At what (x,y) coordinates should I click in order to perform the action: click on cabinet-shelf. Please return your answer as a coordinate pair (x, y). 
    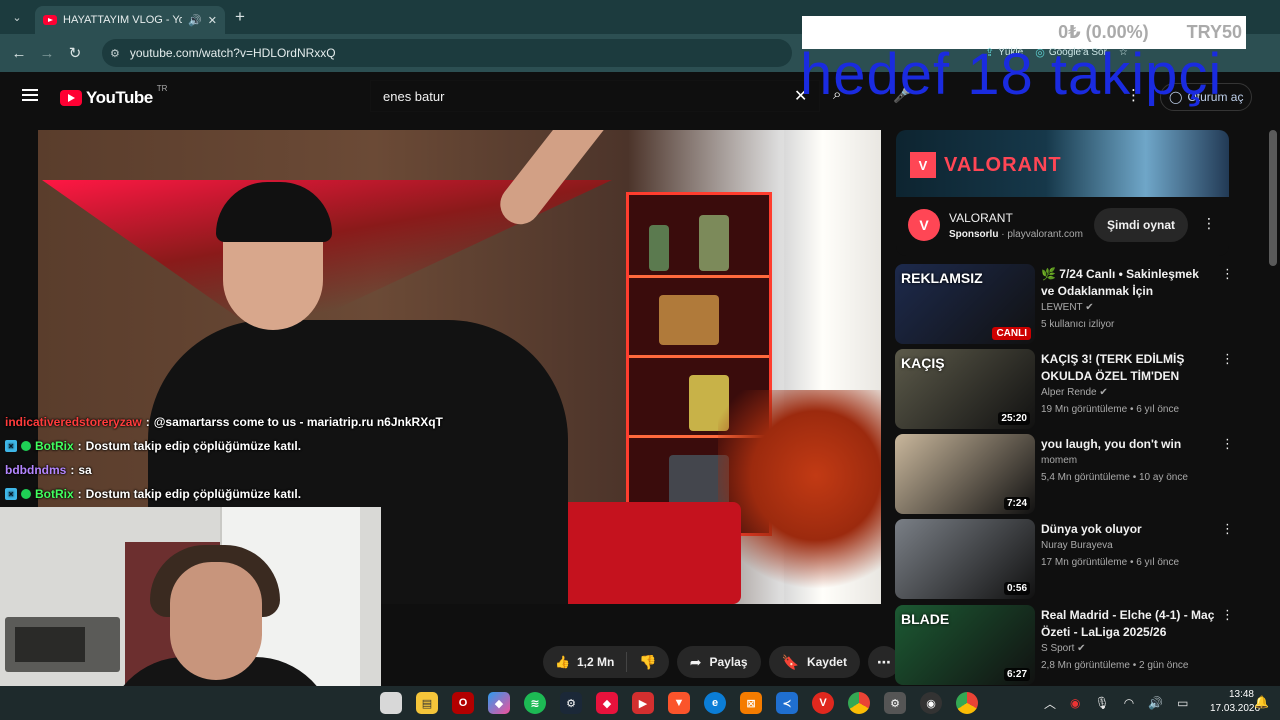
    Looking at the image, I should click on (699, 276).